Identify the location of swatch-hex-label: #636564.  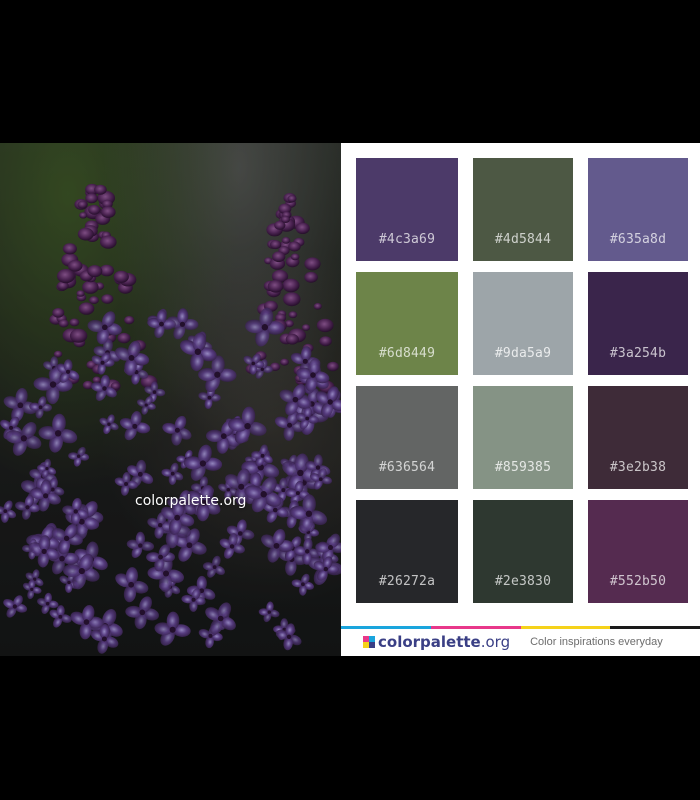
(407, 467).